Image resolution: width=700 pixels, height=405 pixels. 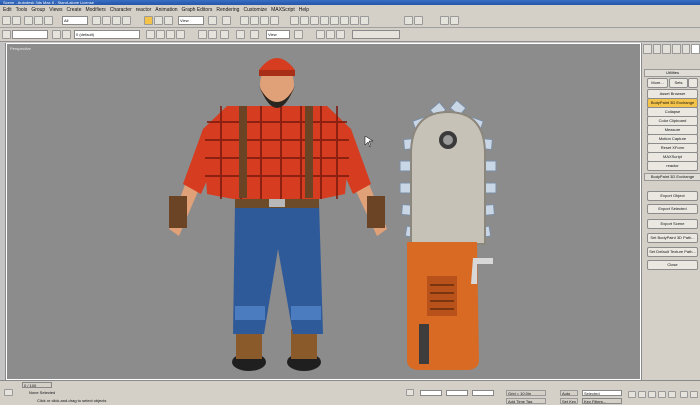 I want to click on slider-combo, so click(x=376, y=34).